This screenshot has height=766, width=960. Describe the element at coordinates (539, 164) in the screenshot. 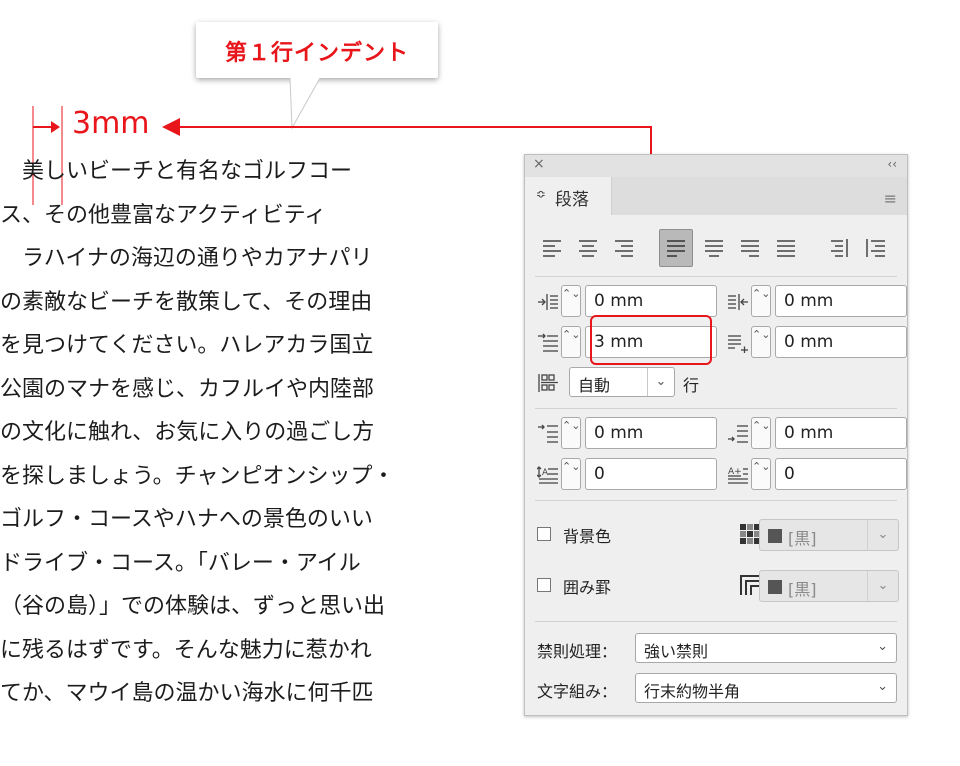

I see `close-icon: ×` at that location.